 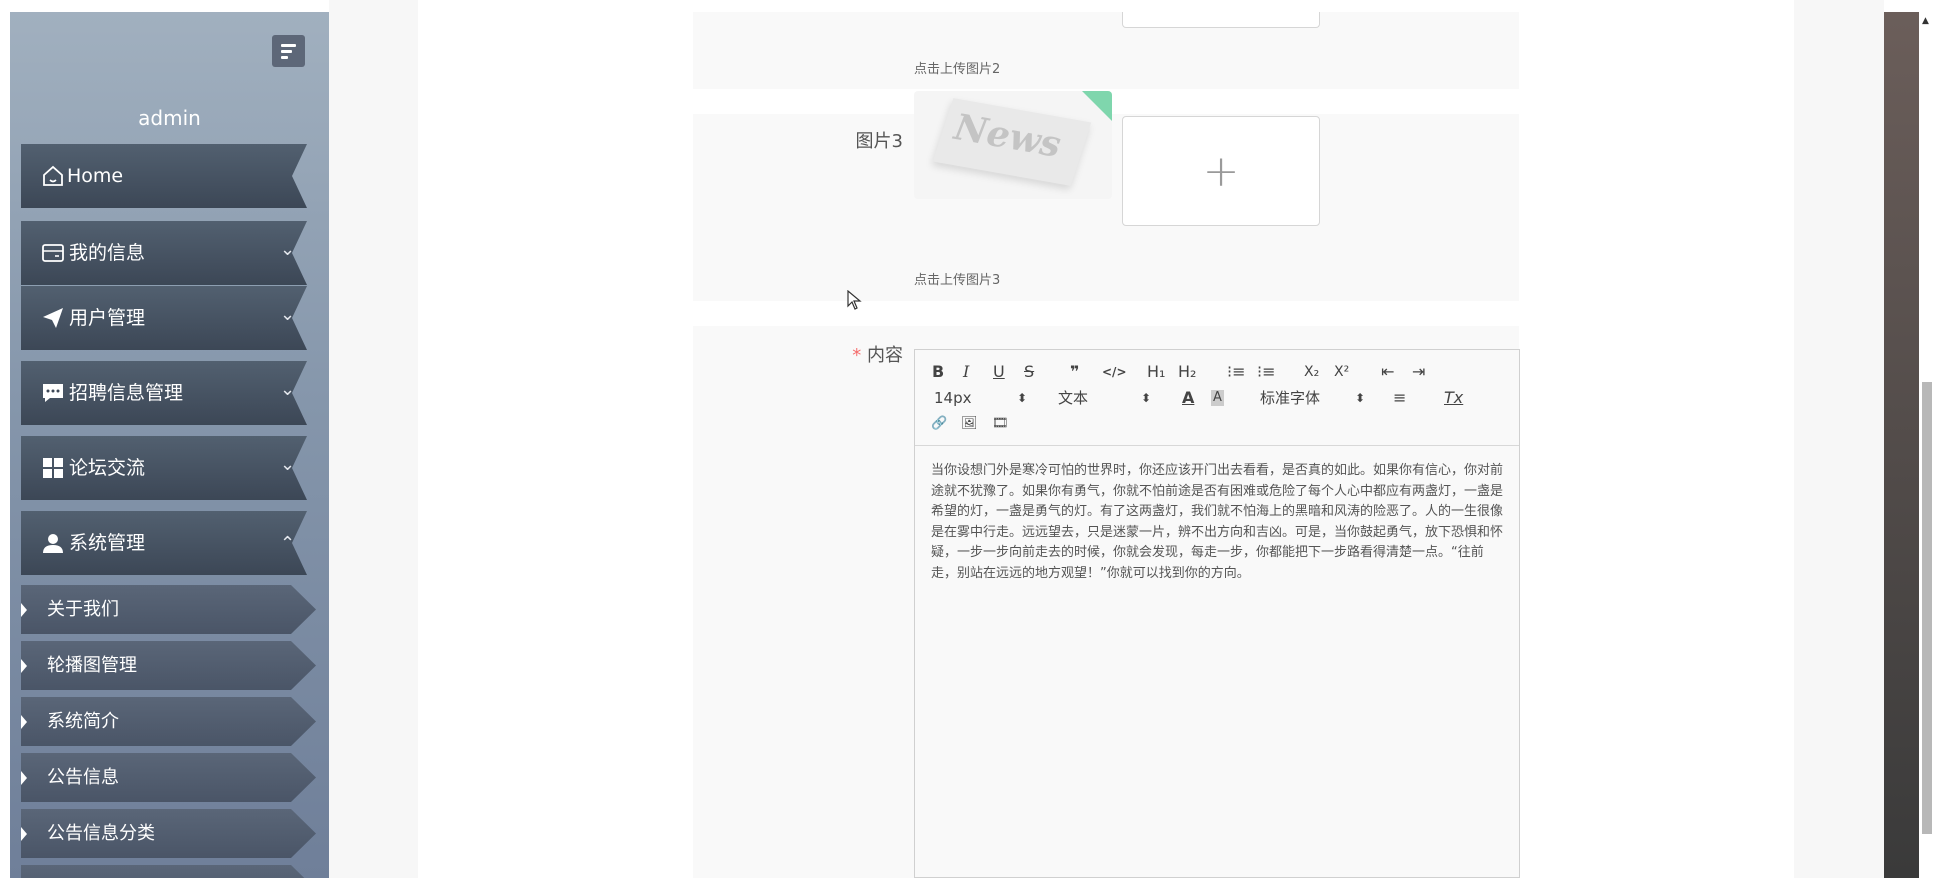 What do you see at coordinates (1236, 372) in the screenshot?
I see `ordered-list-button: ⁝≡` at bounding box center [1236, 372].